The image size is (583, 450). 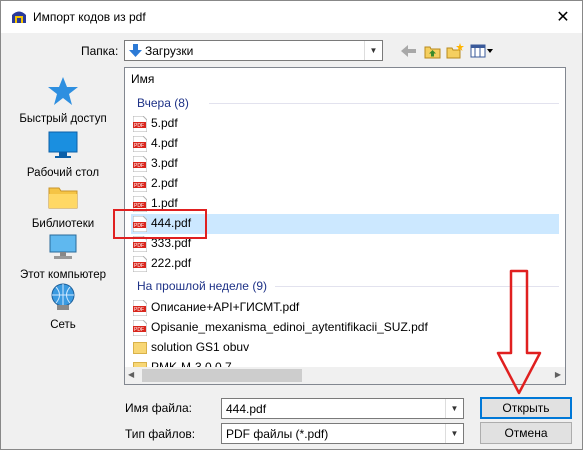 I want to click on downloads-arrow-icon, so click(x=135, y=50).